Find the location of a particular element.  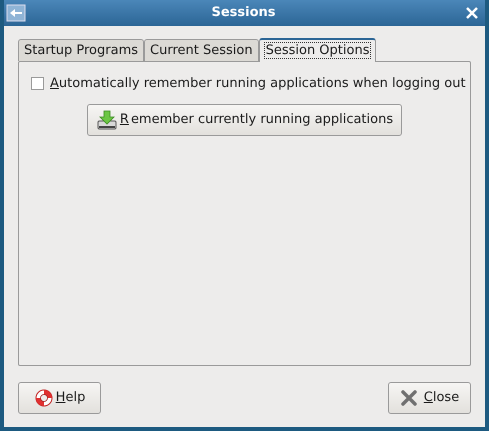

checkbox is located at coordinates (37, 83).